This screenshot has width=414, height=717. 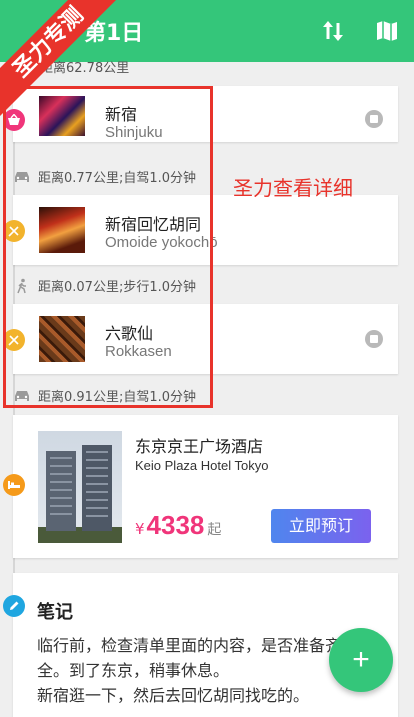 I want to click on distance-row-2: 距离0.07公里;步行1.0分钟, so click(x=105, y=285).